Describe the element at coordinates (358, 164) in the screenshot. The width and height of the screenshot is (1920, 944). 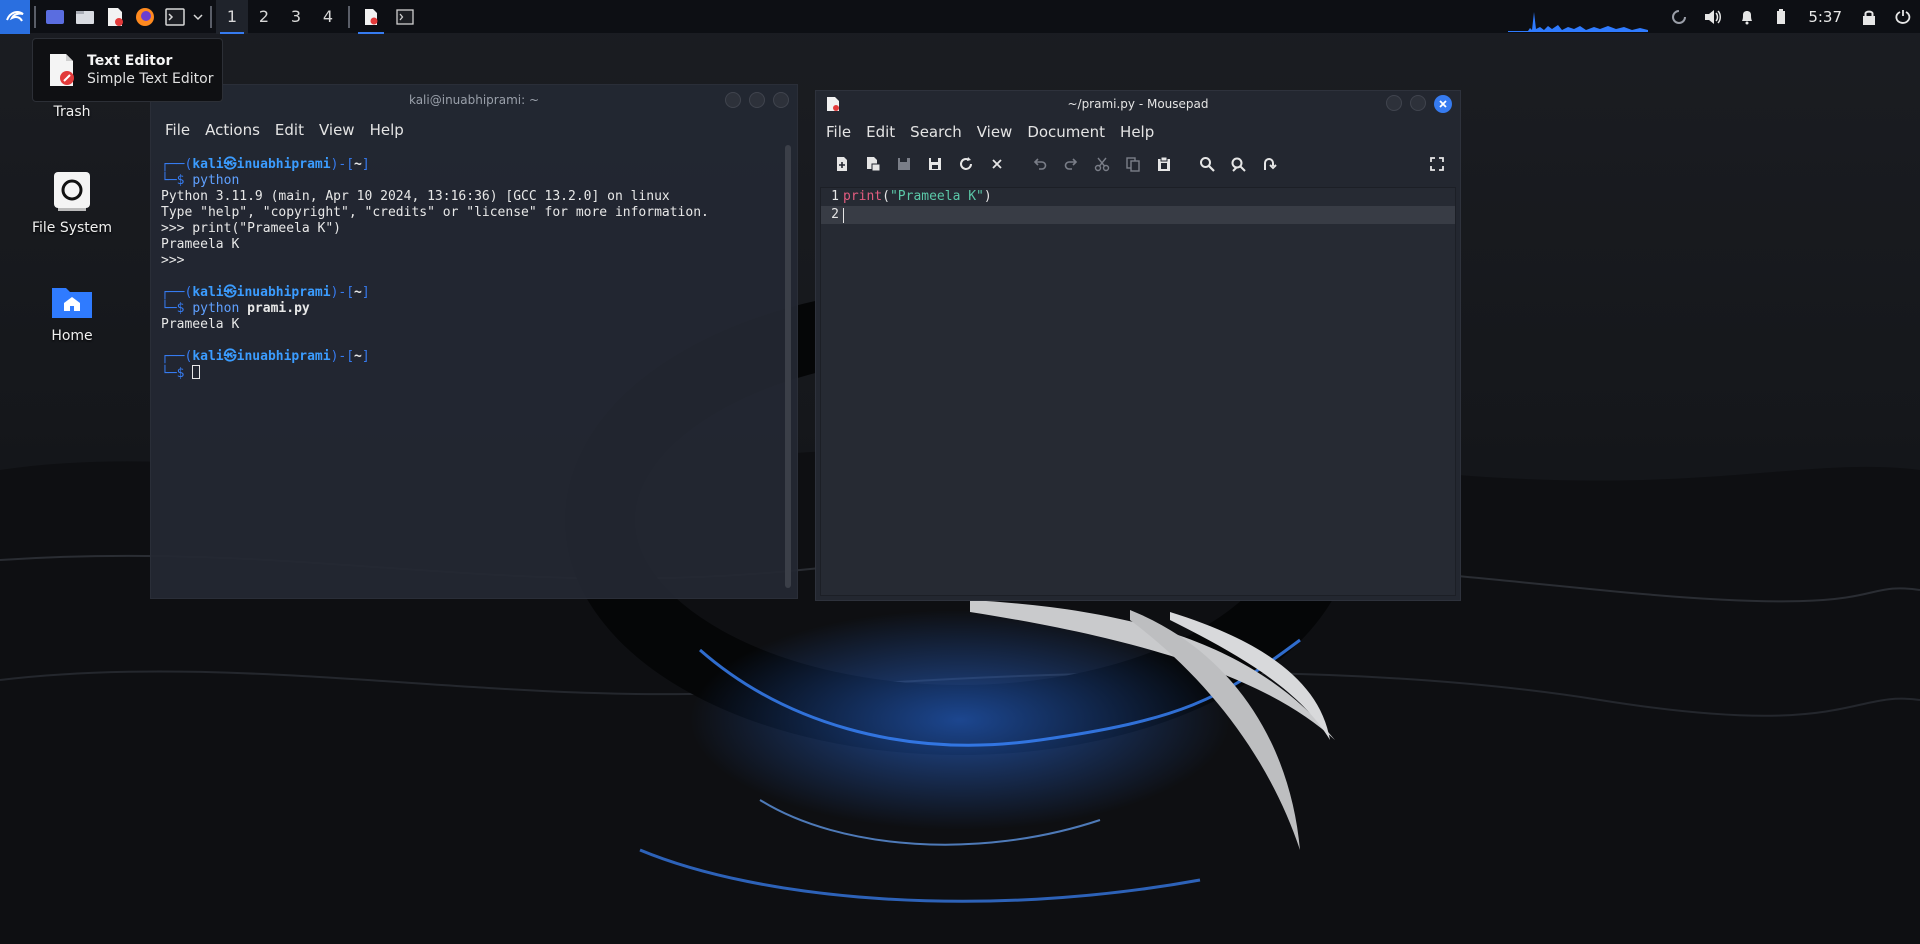
I see `prompt-dir: ~` at that location.